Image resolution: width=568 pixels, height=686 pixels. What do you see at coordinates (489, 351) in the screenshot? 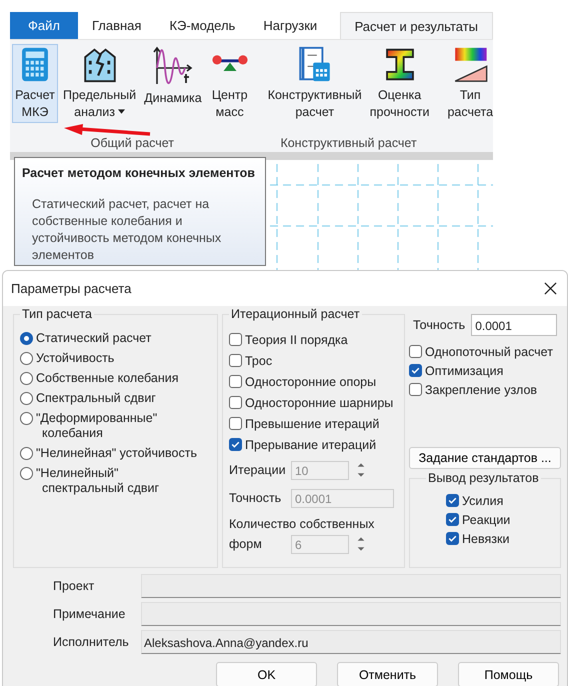
I see `checkbox-label: Однопоточный расчет` at bounding box center [489, 351].